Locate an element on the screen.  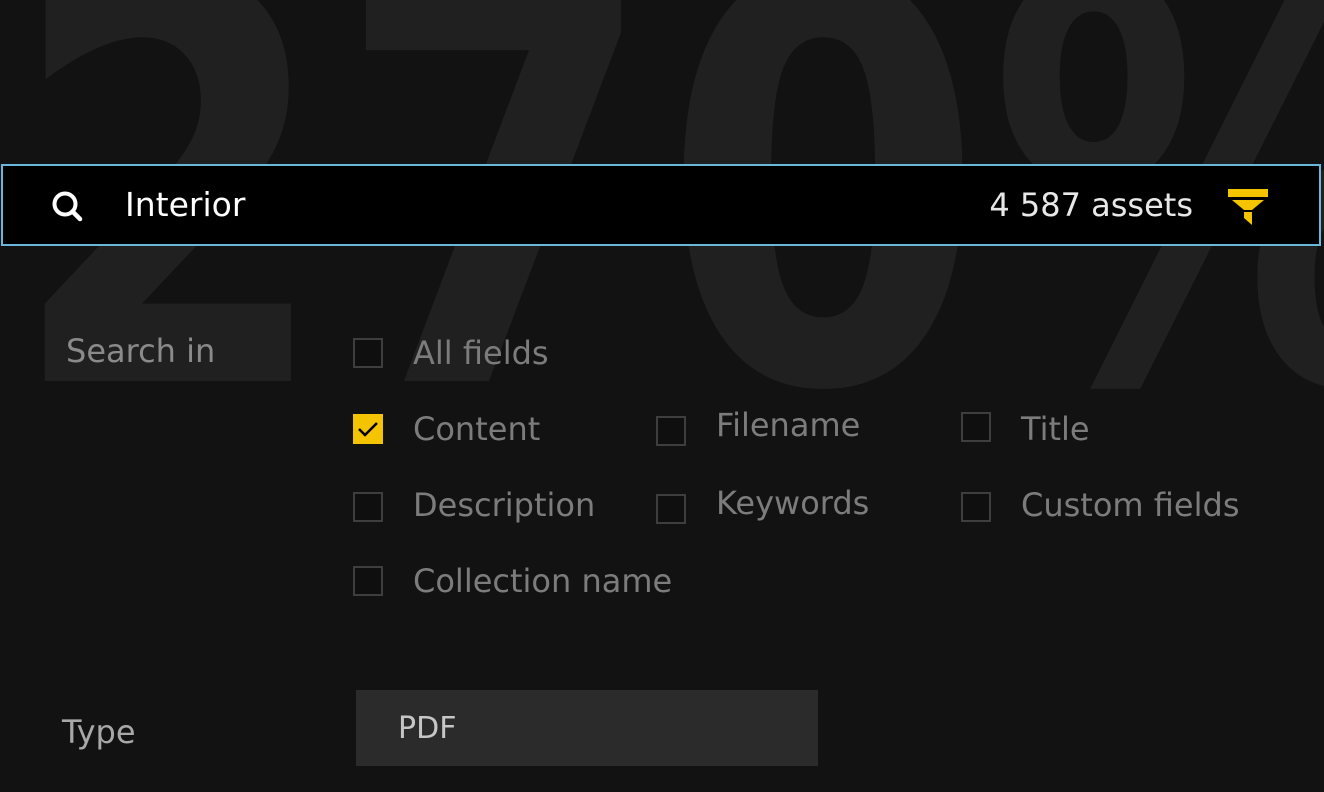
option-content: Content is located at coordinates (446, 429).